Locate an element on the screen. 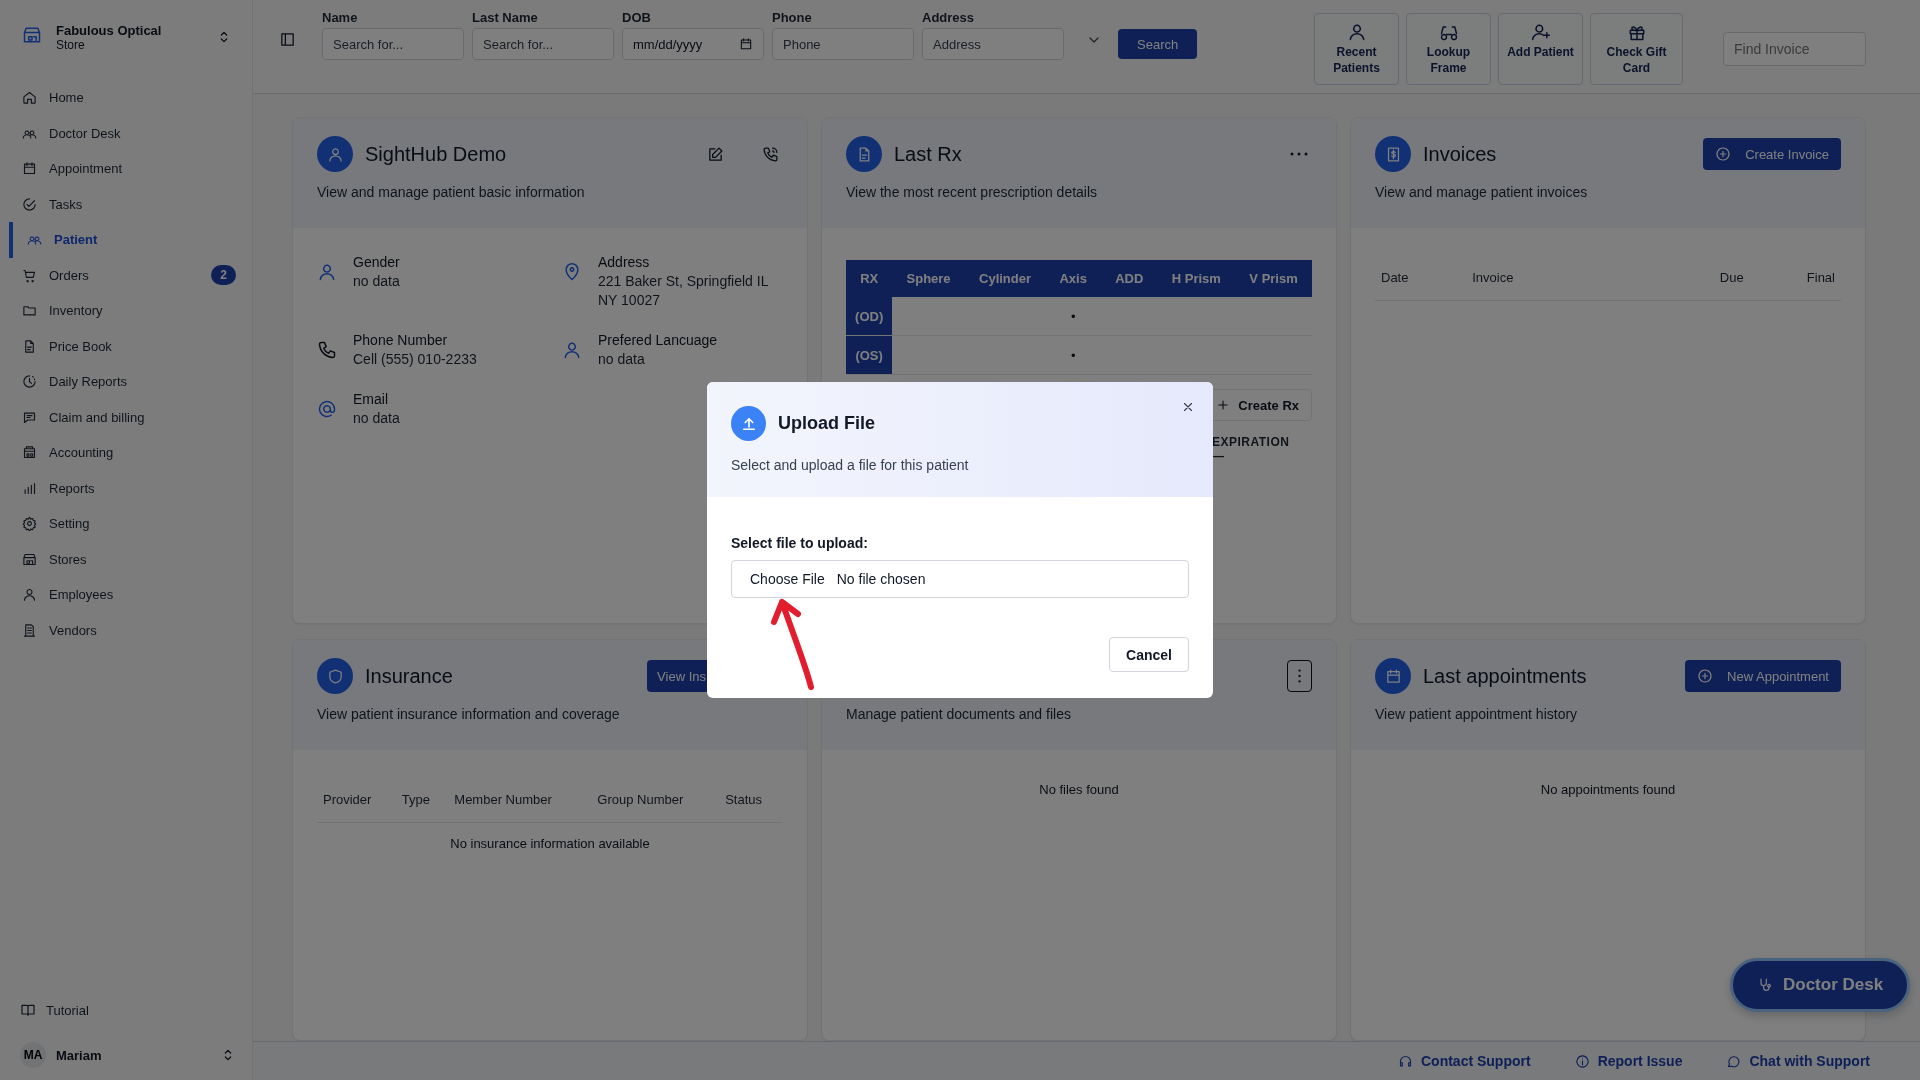 This screenshot has height=1080, width=1920. file-input: Choose File No file chosen is located at coordinates (960, 579).